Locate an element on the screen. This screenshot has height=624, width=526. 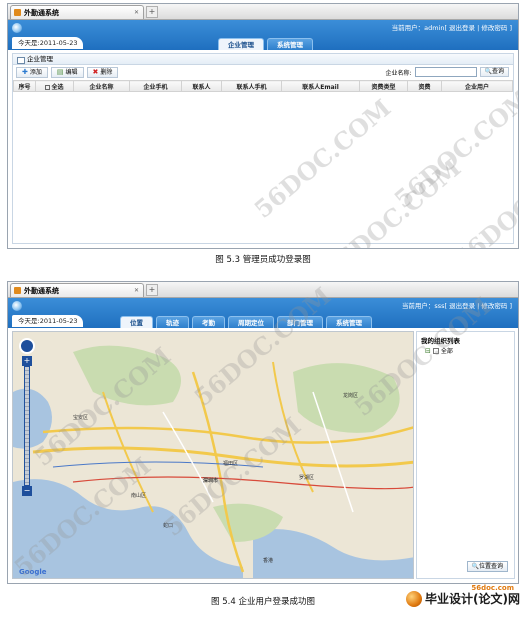
search-icon: 🔍 is located at coordinates (488, 71).